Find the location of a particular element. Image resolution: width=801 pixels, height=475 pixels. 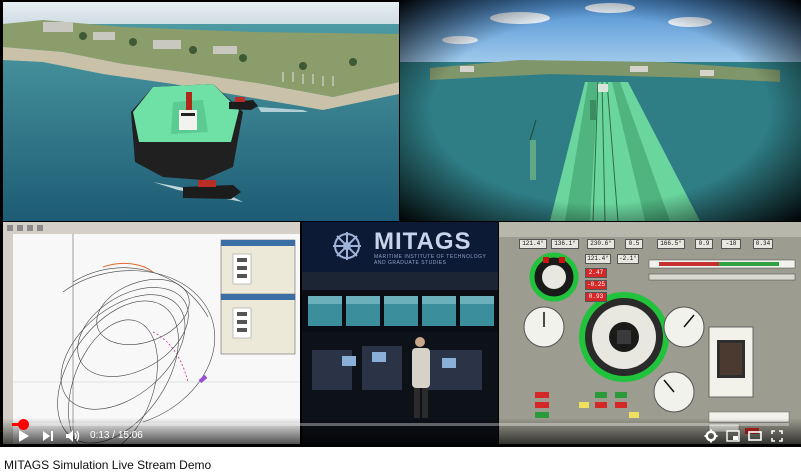

console-side-readout: -0.25 is located at coordinates (596, 285).